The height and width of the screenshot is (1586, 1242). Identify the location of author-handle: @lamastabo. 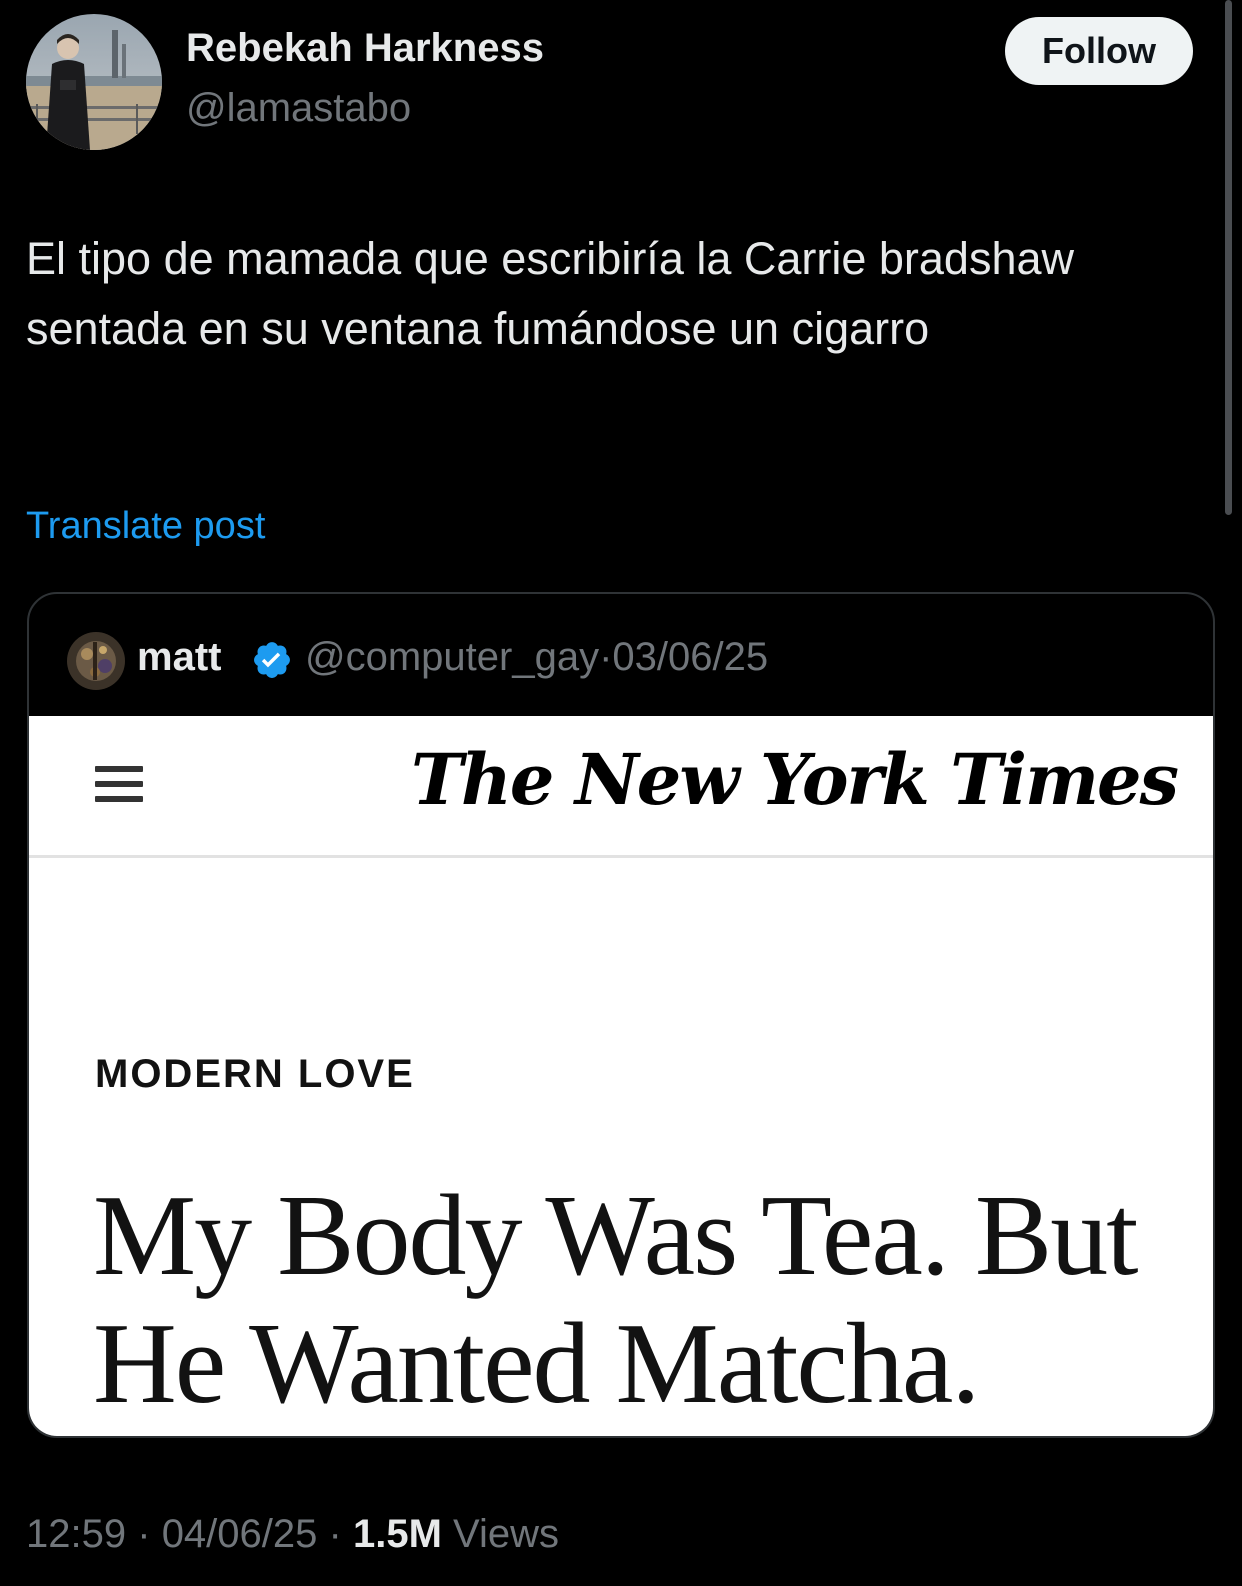
(298, 108).